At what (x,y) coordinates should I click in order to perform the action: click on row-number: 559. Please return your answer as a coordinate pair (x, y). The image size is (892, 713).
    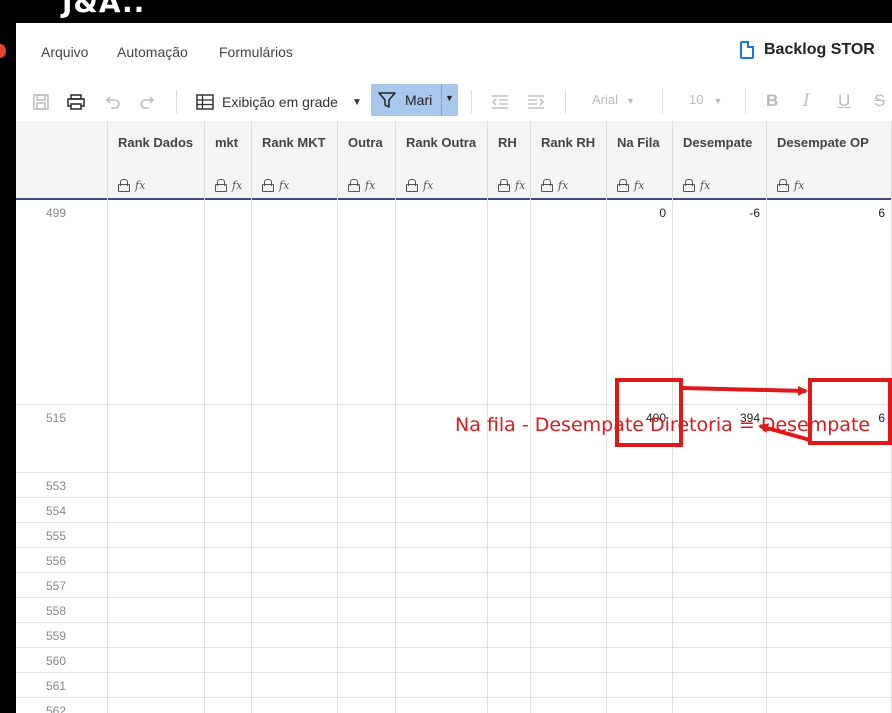
    Looking at the image, I should click on (62, 636).